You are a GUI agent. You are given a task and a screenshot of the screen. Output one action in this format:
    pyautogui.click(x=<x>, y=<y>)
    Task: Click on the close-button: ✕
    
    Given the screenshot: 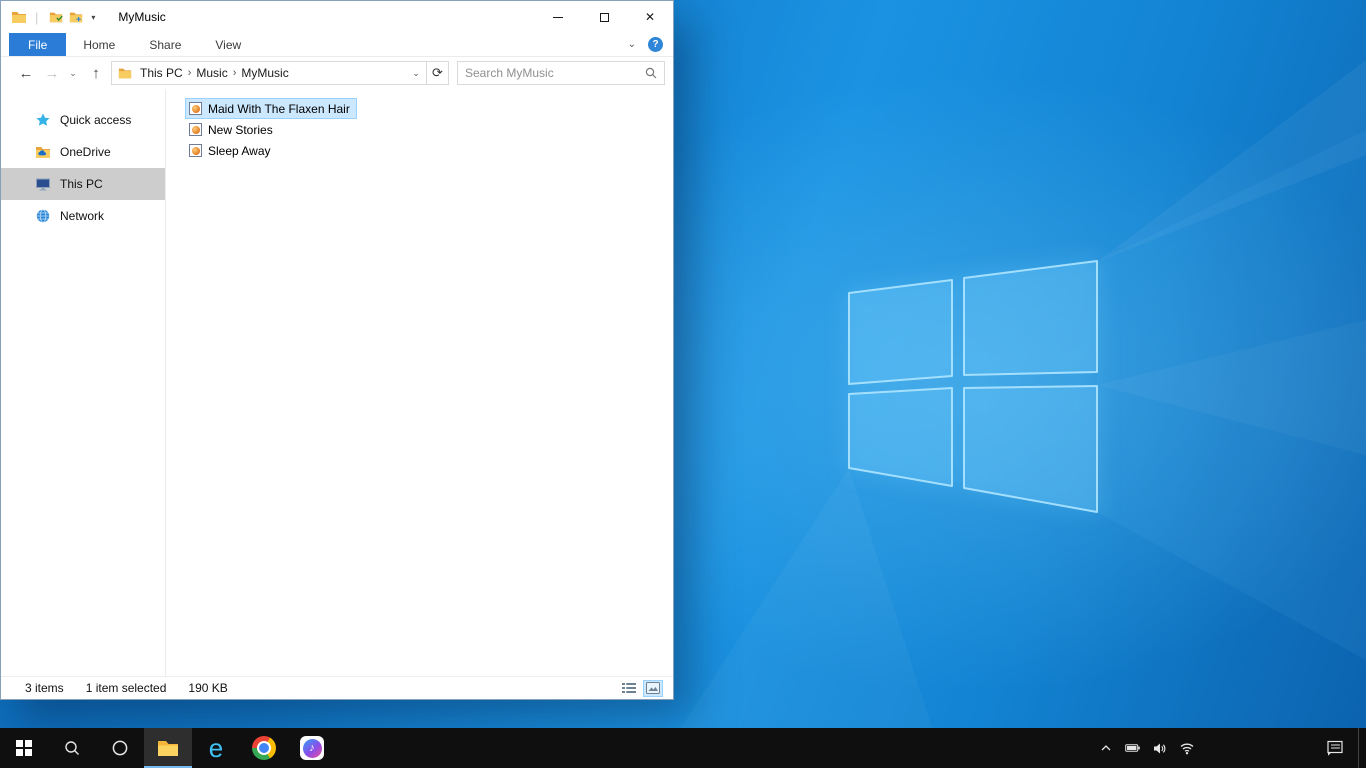 What is the action you would take?
    pyautogui.click(x=650, y=17)
    